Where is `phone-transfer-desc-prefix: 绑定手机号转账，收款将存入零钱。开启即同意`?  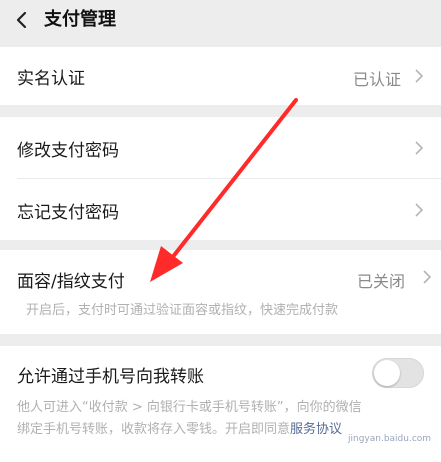 phone-transfer-desc-prefix: 绑定手机号转账，收款将存入零钱。开启即同意 is located at coordinates (154, 429).